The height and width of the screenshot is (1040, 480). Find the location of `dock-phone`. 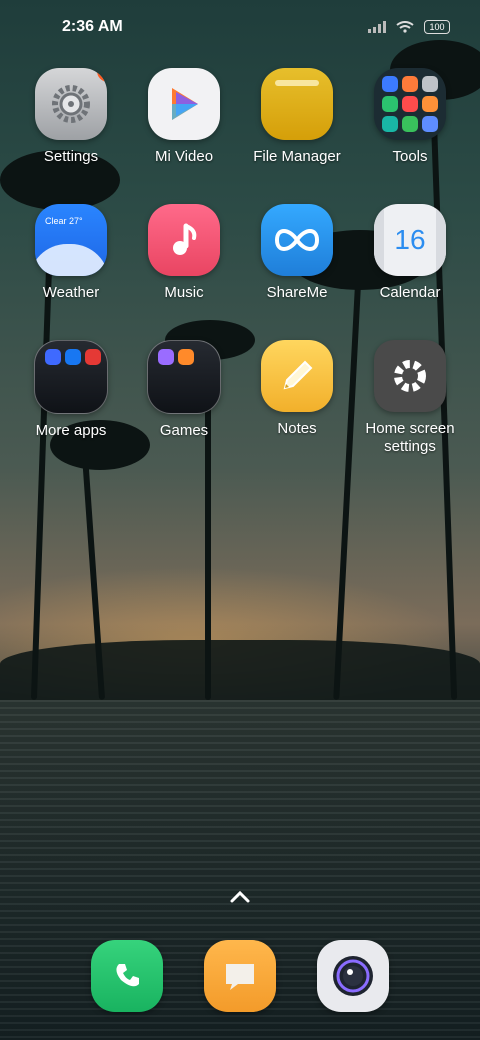

dock-phone is located at coordinates (127, 976).